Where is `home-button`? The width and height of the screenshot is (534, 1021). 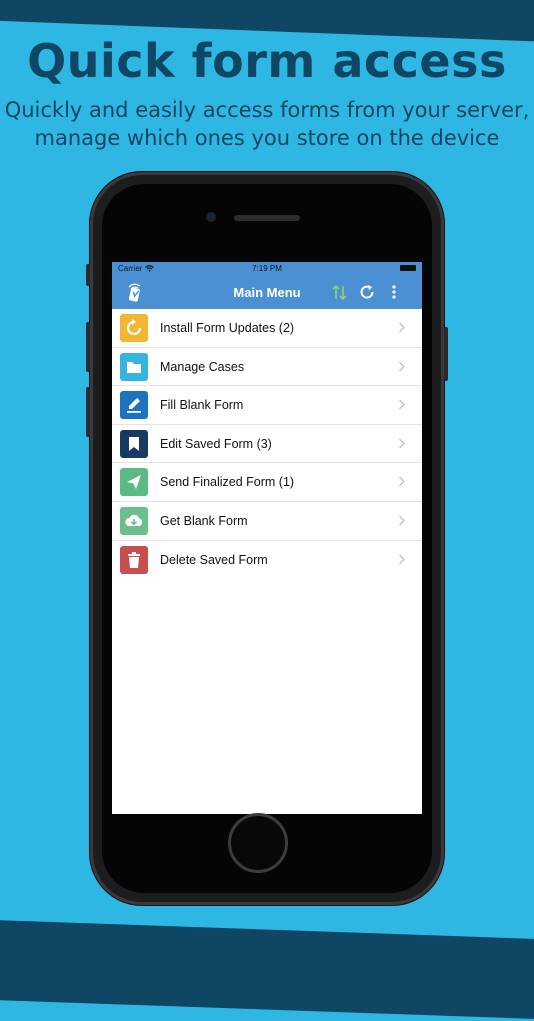
home-button is located at coordinates (258, 843).